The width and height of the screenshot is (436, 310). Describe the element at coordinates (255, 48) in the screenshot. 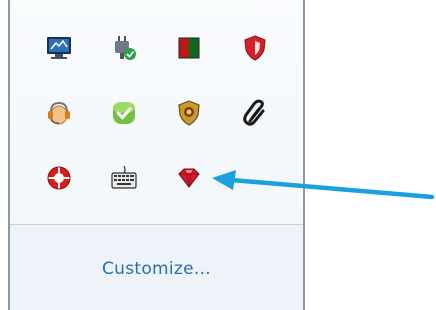

I see `security-shield-icon` at that location.